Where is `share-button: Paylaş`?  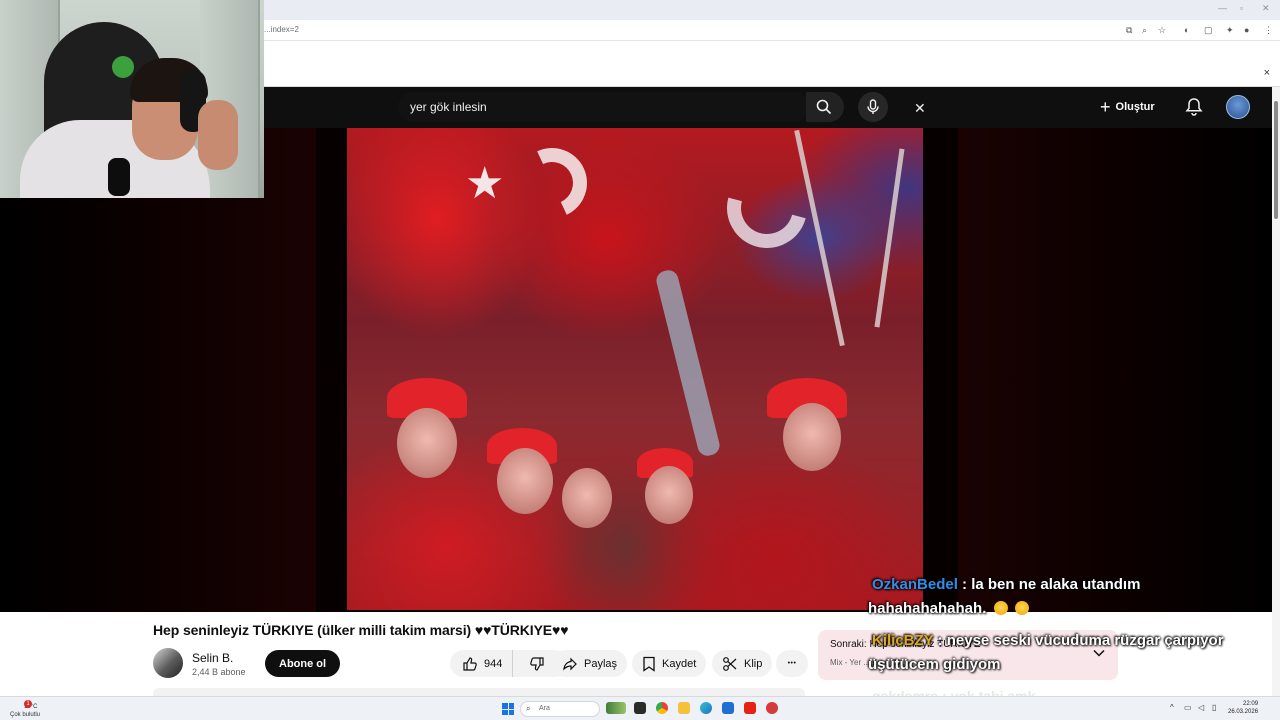
share-button: Paylaş is located at coordinates (590, 663).